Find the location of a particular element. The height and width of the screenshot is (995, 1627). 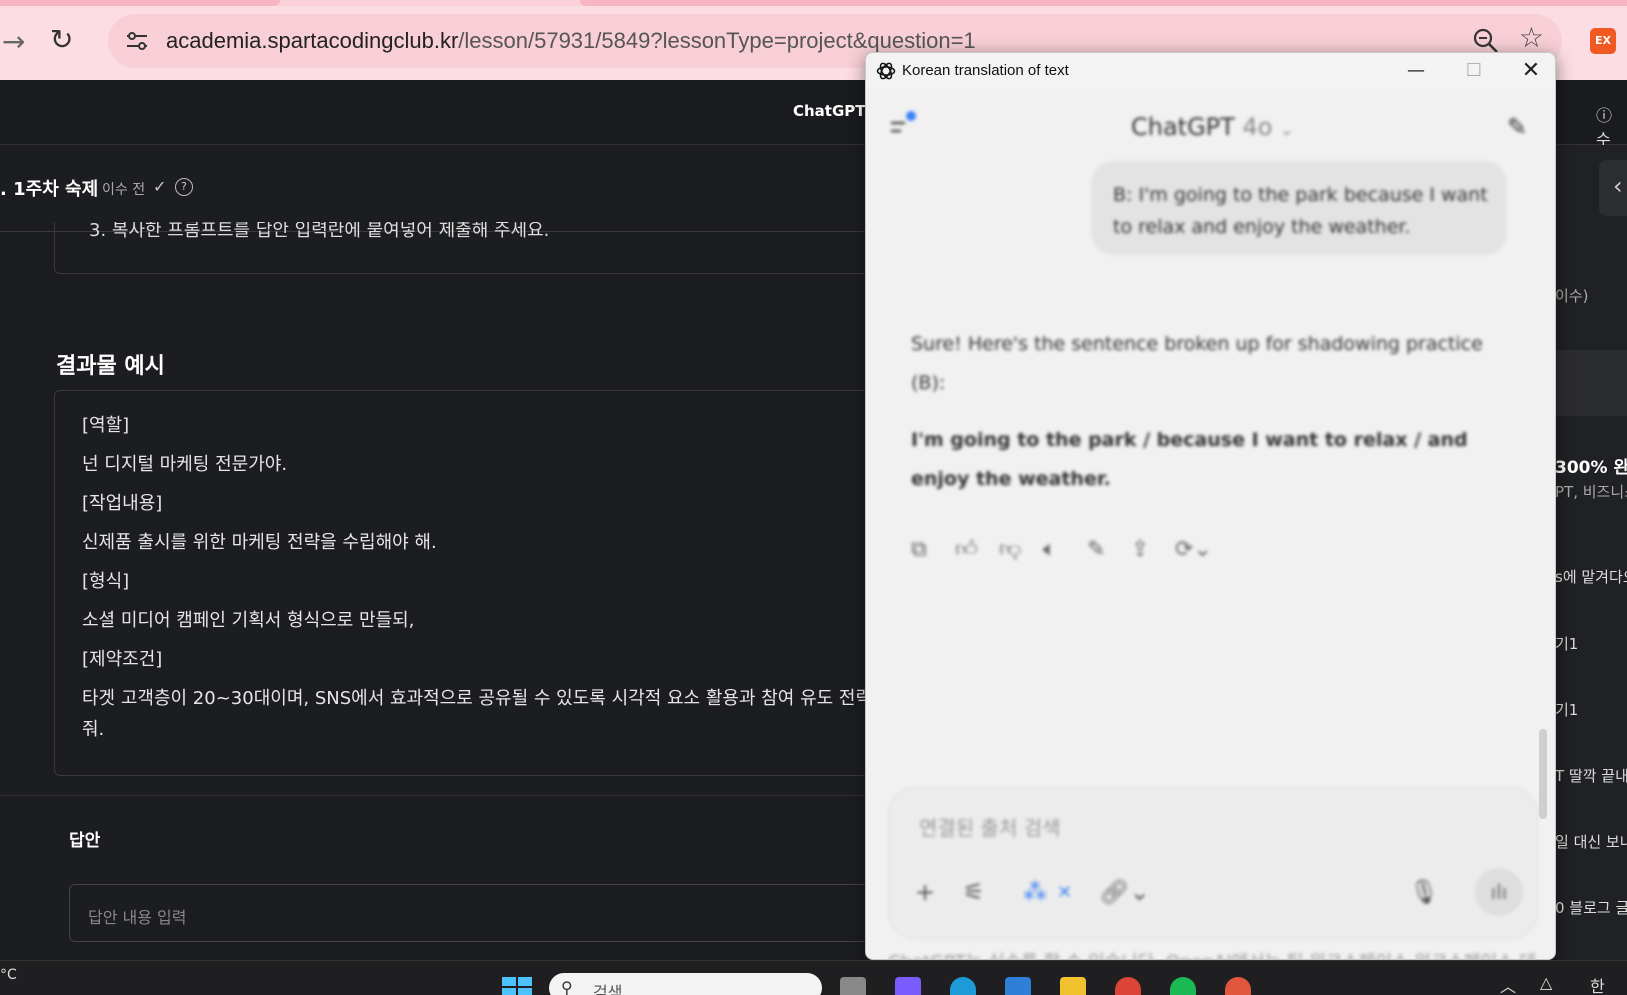

help-icon: ? is located at coordinates (184, 187).